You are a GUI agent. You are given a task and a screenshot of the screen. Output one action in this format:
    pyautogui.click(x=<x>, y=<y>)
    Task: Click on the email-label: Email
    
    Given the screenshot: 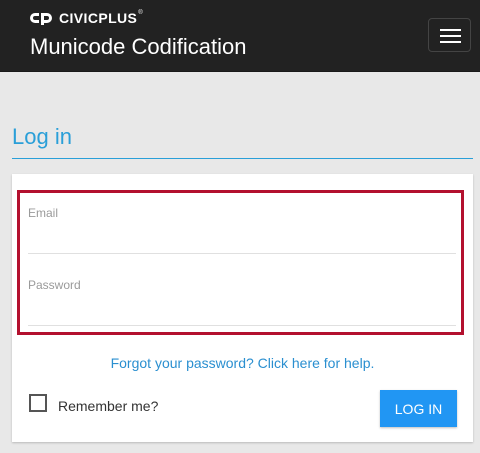 What is the action you would take?
    pyautogui.click(x=43, y=213)
    